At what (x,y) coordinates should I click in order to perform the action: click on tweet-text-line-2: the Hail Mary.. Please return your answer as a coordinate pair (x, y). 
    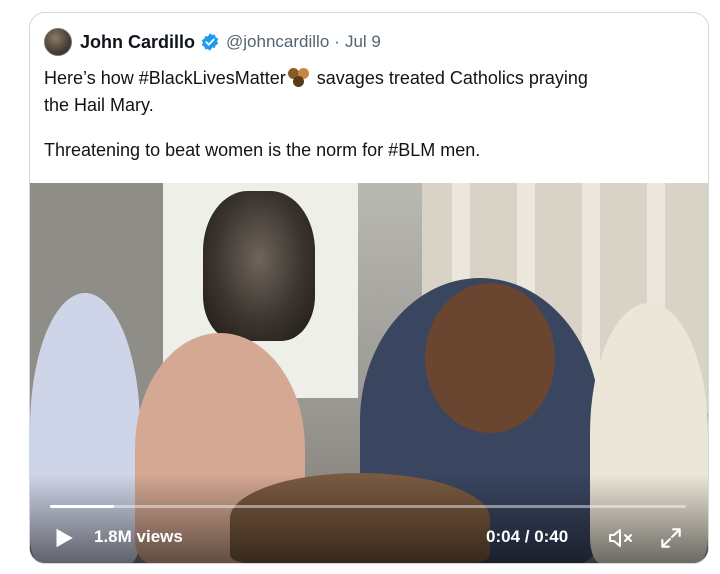
    Looking at the image, I should click on (99, 105).